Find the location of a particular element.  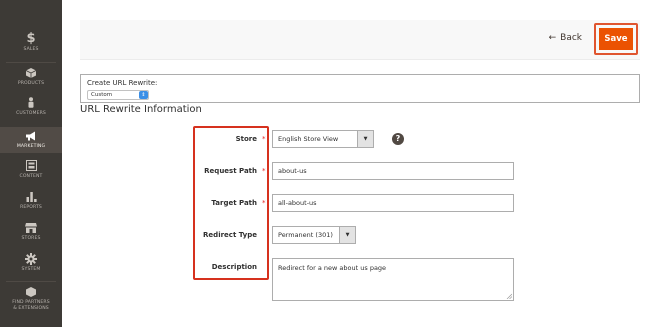

save-highlight: Save is located at coordinates (616, 39).